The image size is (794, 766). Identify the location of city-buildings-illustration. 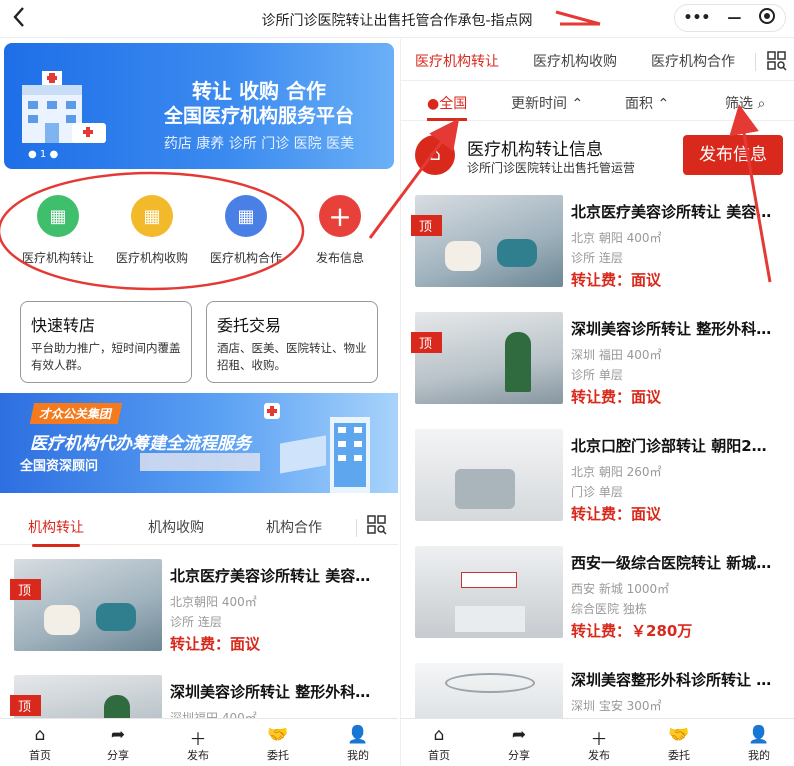
(317, 448).